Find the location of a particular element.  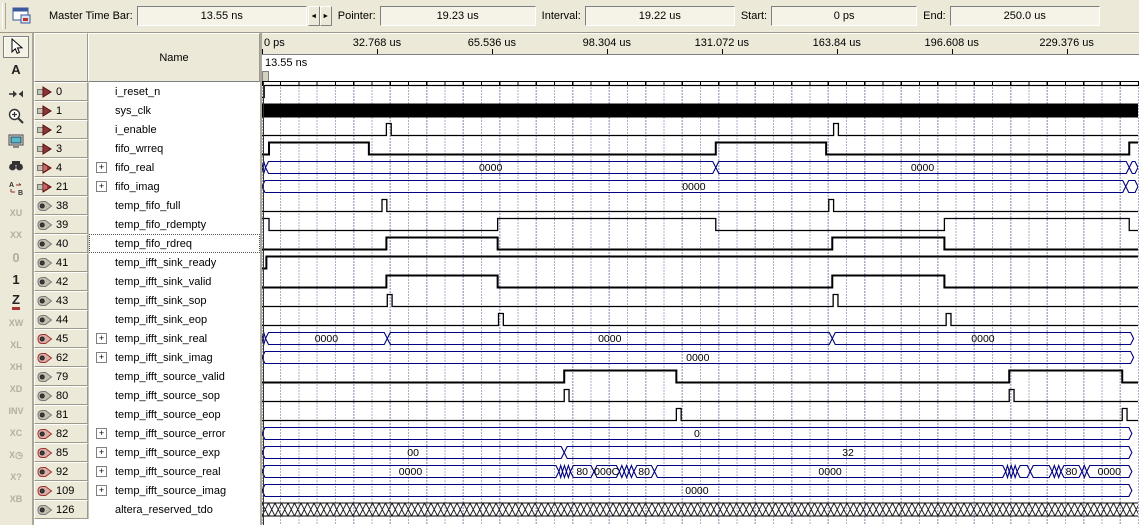

signal-name-cell: + temp_ifft_source_error is located at coordinates (174, 433).